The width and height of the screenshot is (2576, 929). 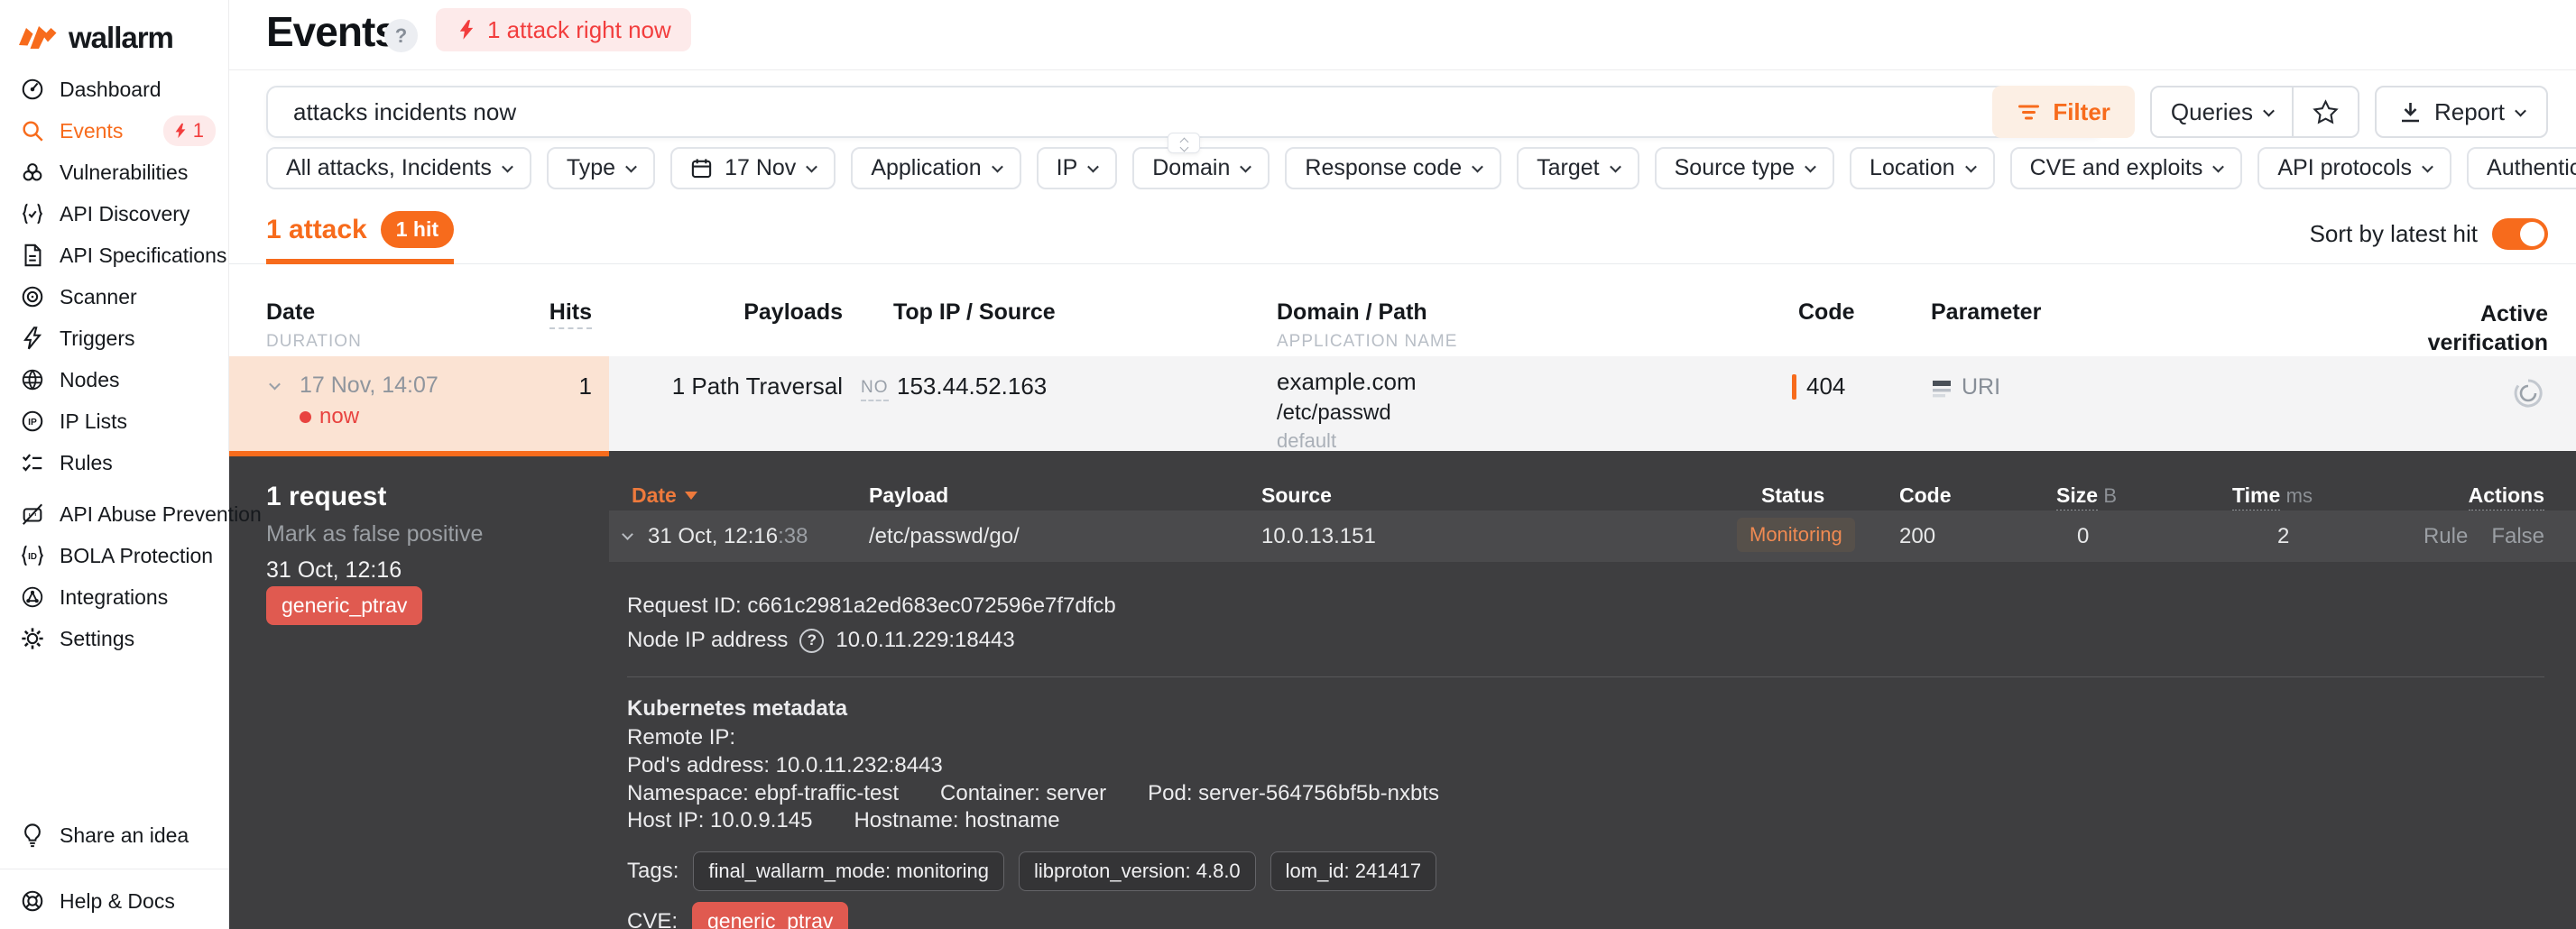 I want to click on verification-spinner-icon, so click(x=2528, y=393).